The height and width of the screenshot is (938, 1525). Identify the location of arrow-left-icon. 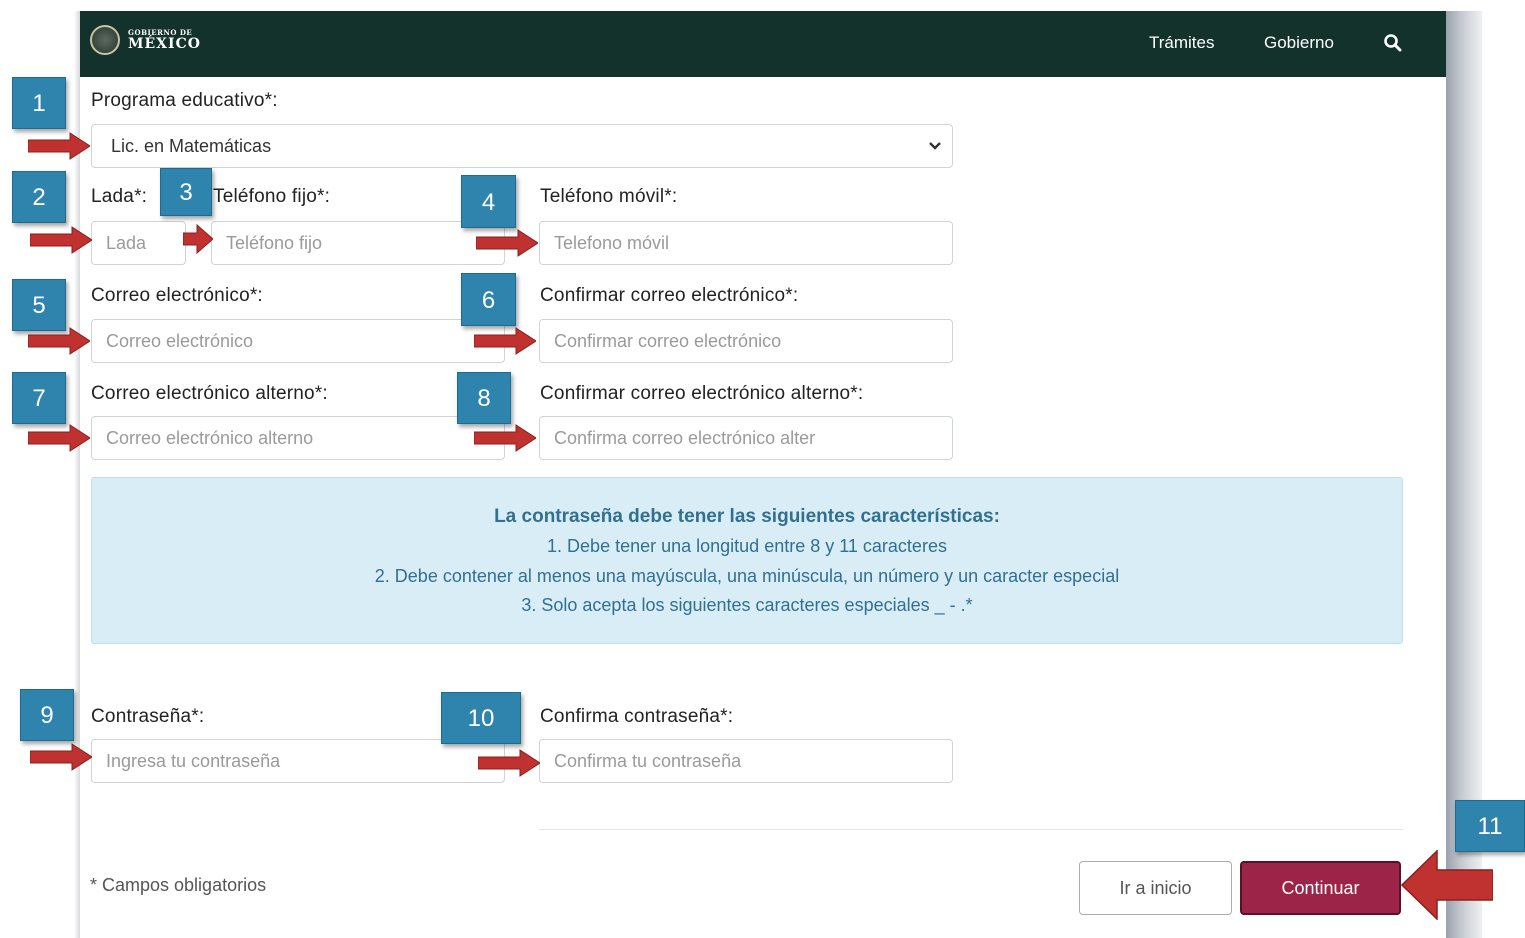
(1447, 885).